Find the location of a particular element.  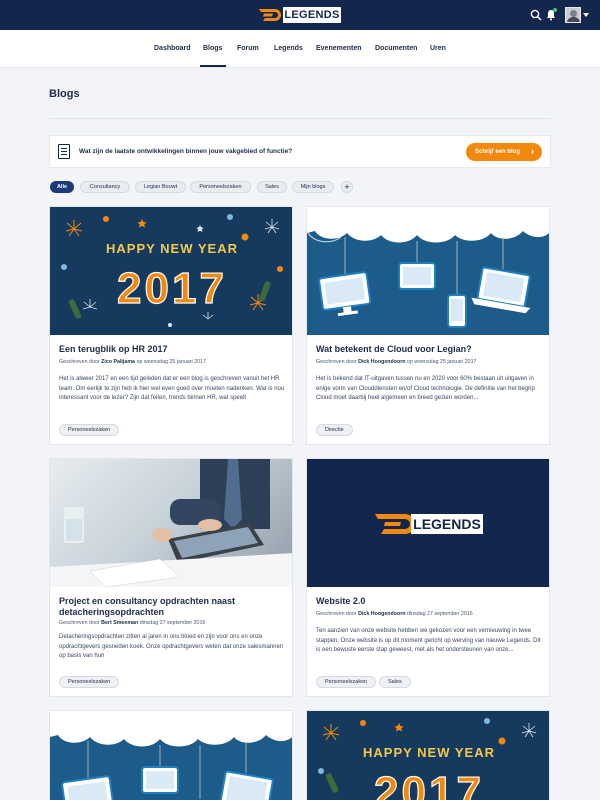

card-image-business-tablet is located at coordinates (171, 523).